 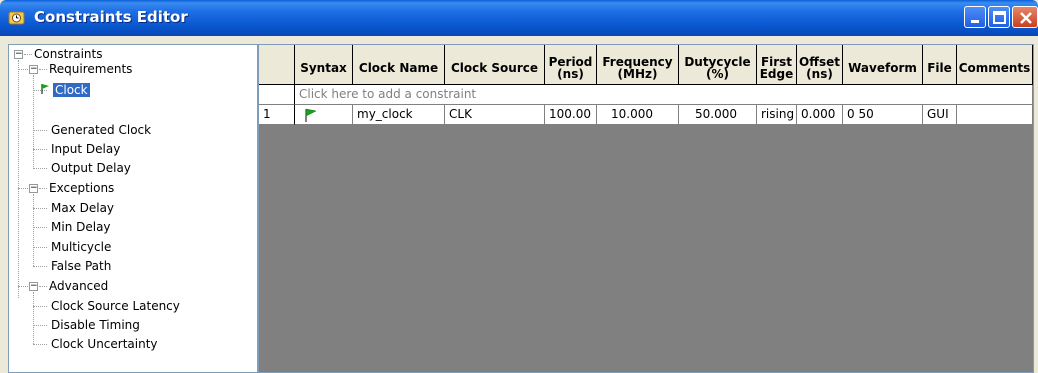 What do you see at coordinates (638, 115) in the screenshot?
I see `frequency-cell: 10.000` at bounding box center [638, 115].